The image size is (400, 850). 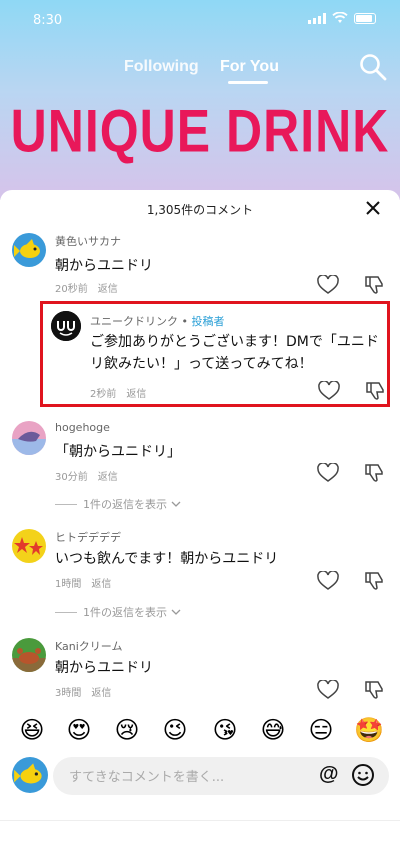 I want to click on comment-meta: 2秒前 返信, so click(x=118, y=392).